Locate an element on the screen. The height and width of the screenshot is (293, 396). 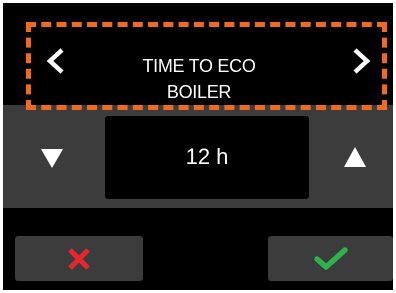
value-display: 12 h is located at coordinates (207, 157).